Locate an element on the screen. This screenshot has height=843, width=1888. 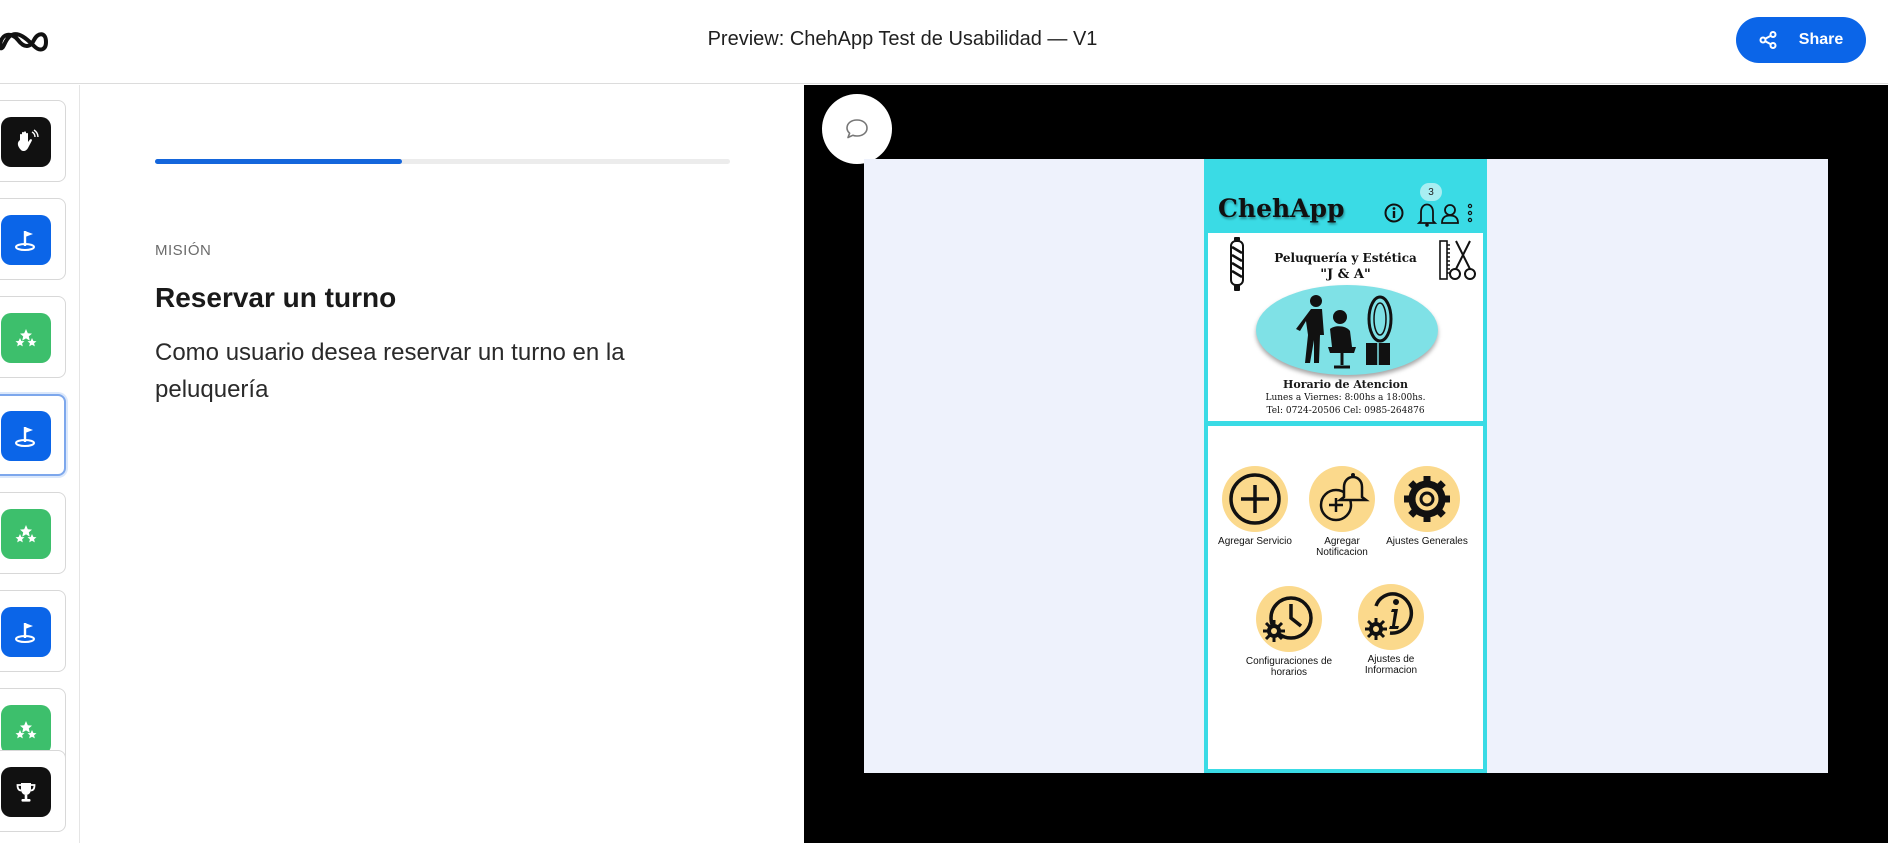
bell-plus-icon is located at coordinates (1342, 499).